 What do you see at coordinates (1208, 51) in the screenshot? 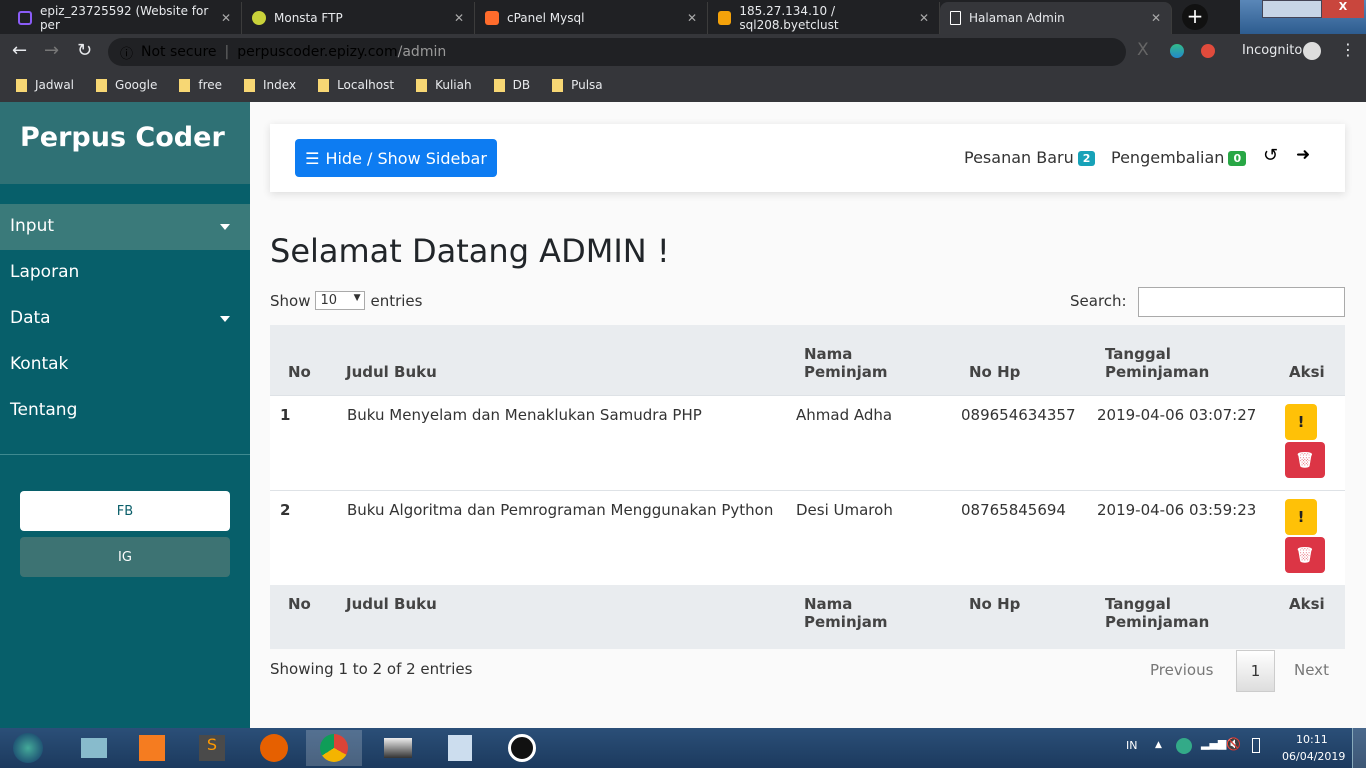
I see `screenshot-extension-icon` at bounding box center [1208, 51].